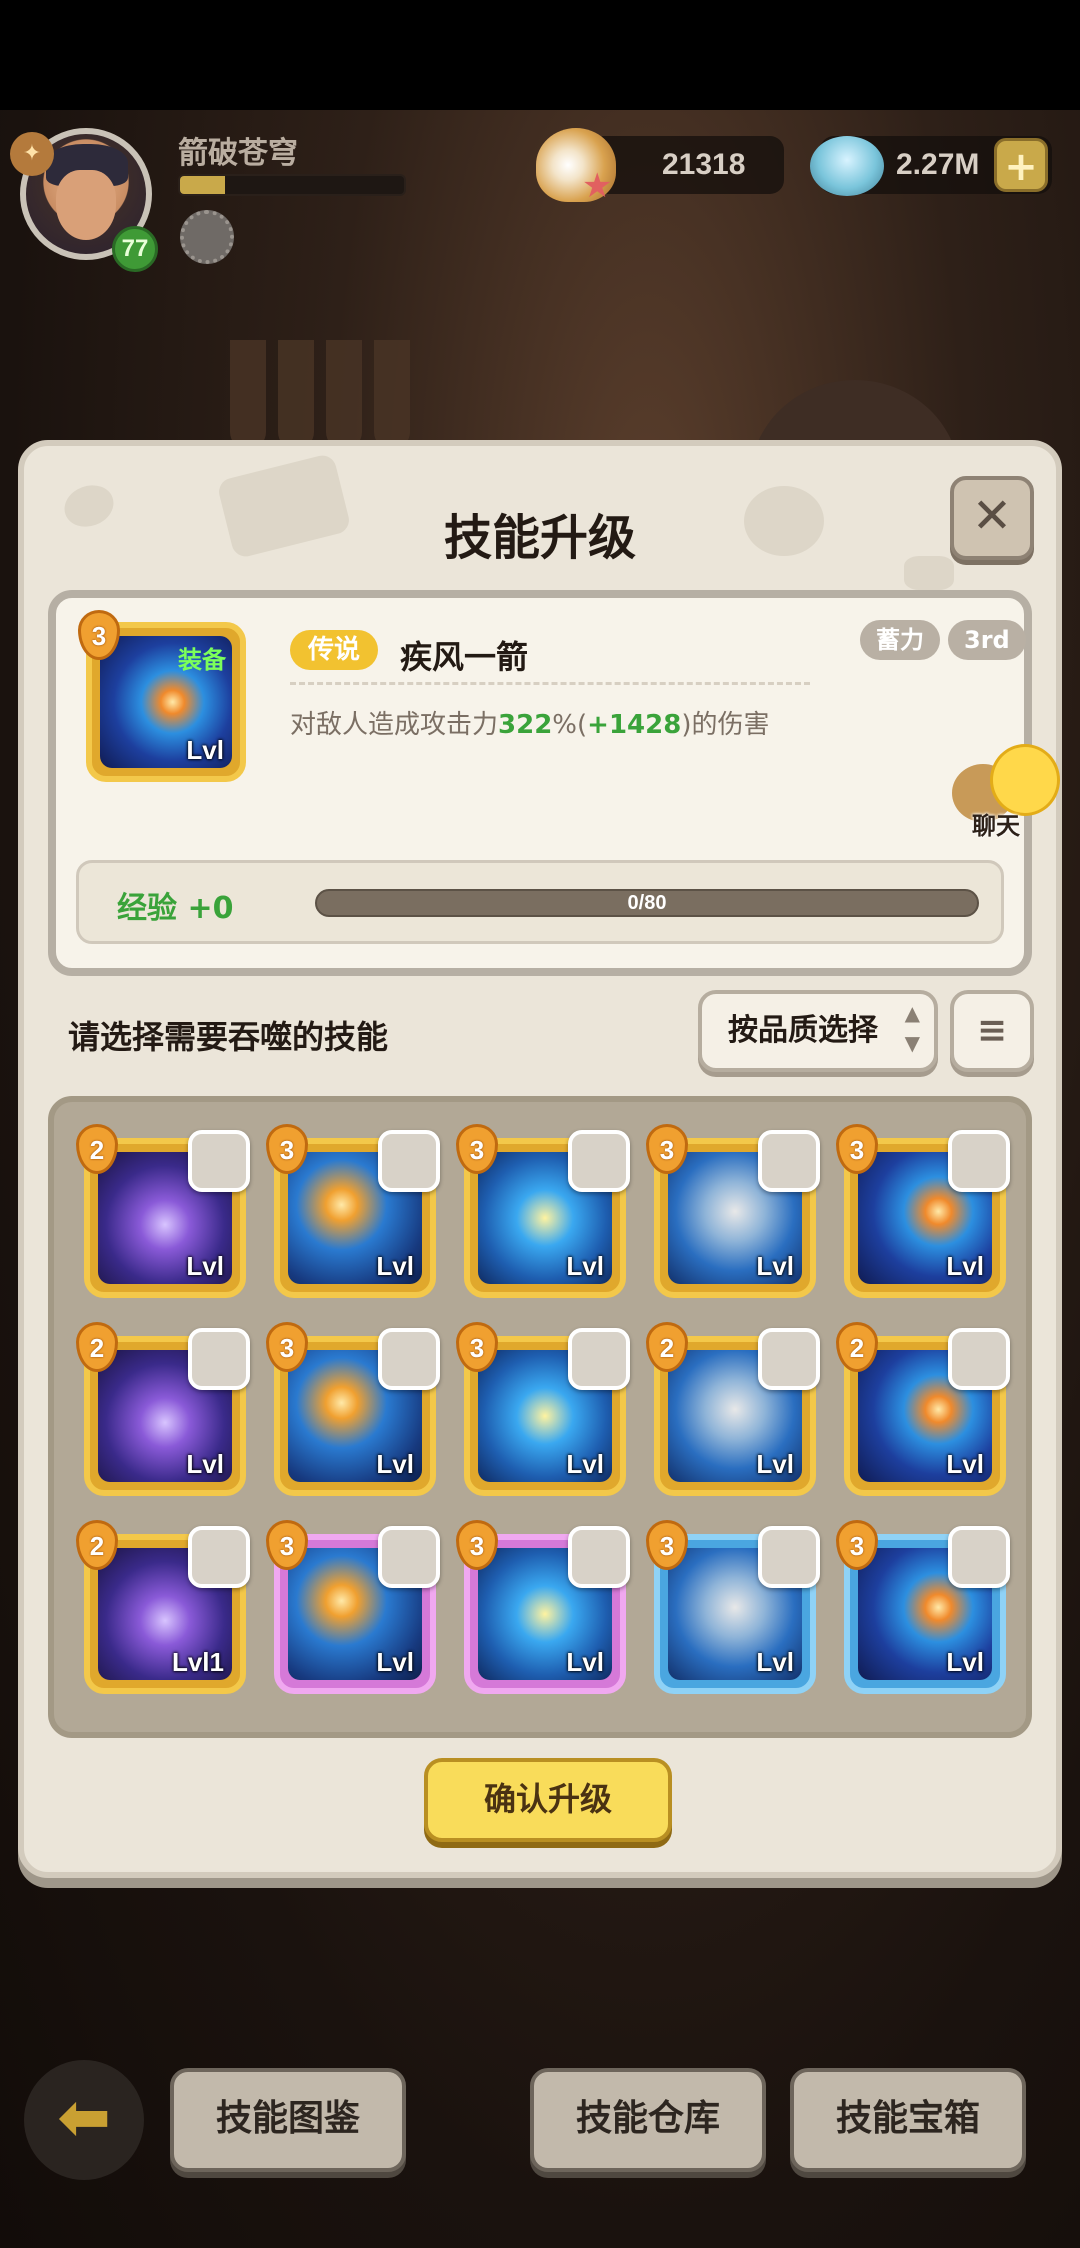 This screenshot has width=1080, height=2248. I want to click on settings-gear-icon, so click(207, 237).